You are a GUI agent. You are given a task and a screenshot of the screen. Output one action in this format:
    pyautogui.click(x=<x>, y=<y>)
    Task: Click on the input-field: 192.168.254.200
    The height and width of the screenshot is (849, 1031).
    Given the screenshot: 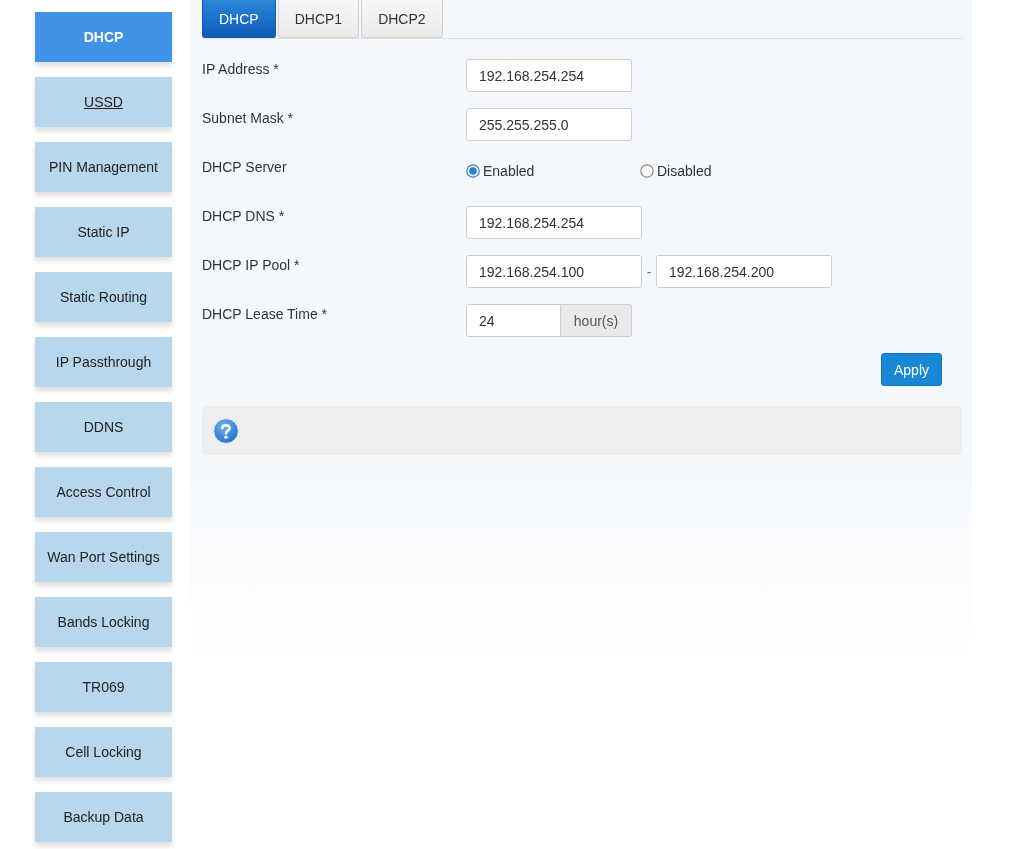 What is the action you would take?
    pyautogui.click(x=744, y=271)
    